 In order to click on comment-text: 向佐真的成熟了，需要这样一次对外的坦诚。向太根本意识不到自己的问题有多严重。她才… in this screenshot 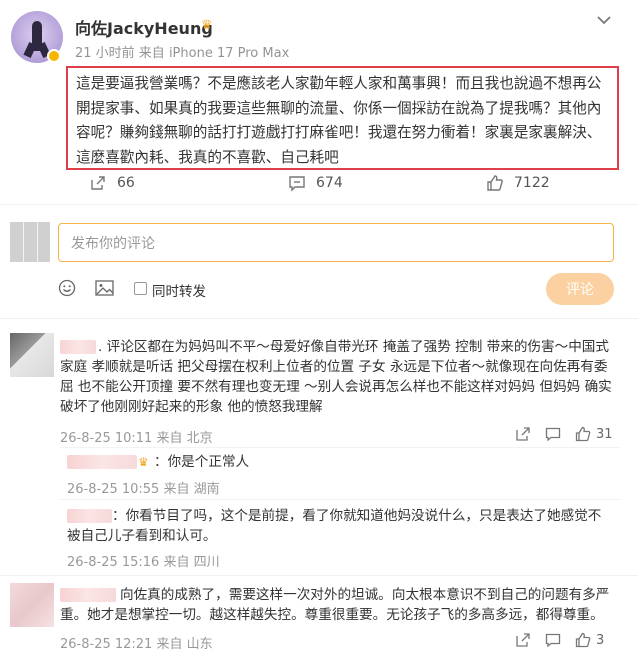, I will do `click(335, 605)`.